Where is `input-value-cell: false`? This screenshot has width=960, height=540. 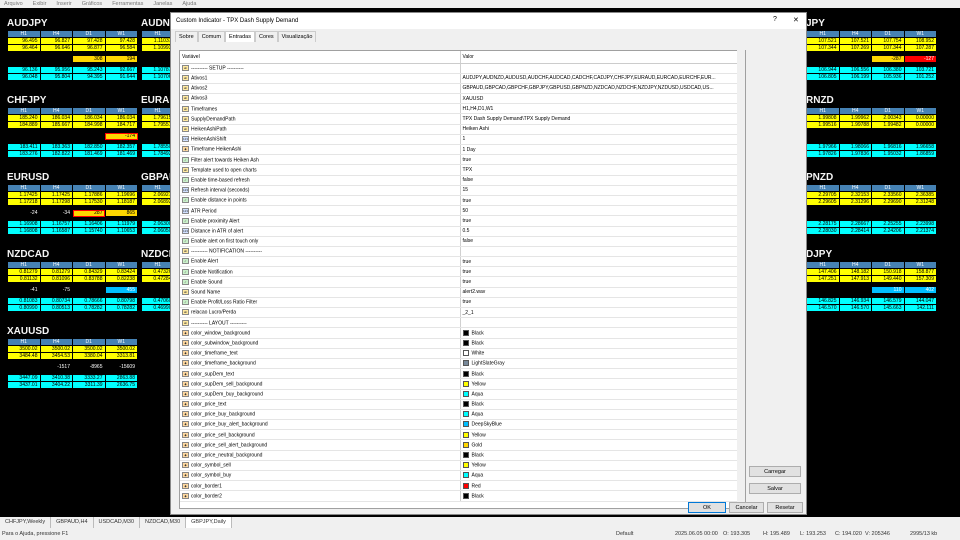
input-value-cell: false is located at coordinates (602, 180).